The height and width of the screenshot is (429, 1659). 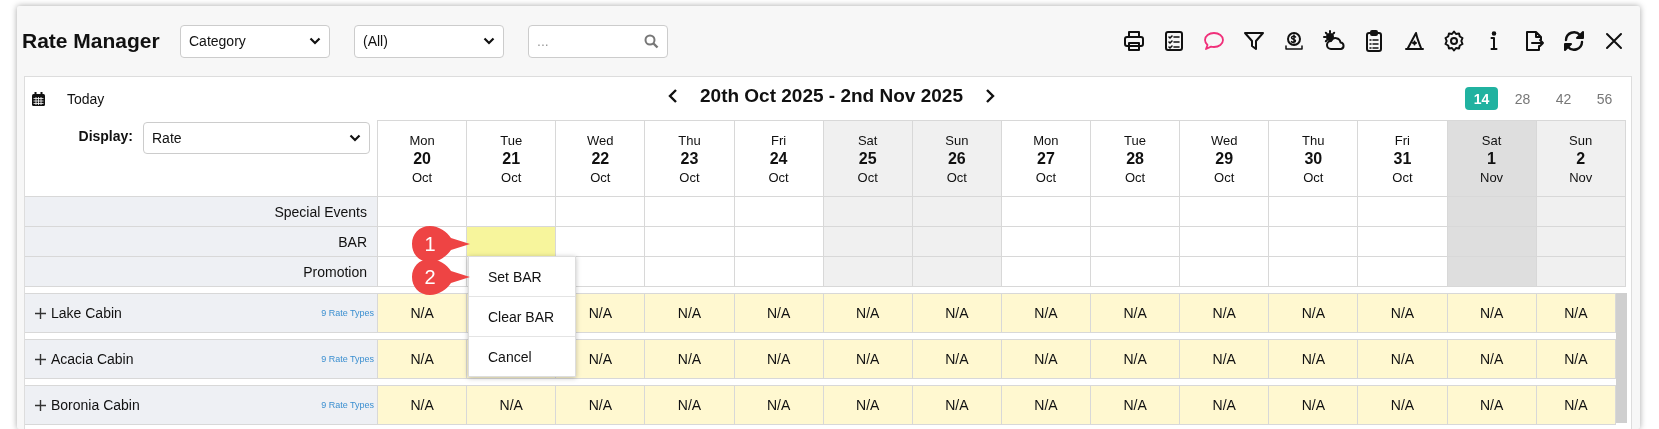 What do you see at coordinates (1604, 98) in the screenshot?
I see `period-button: 56` at bounding box center [1604, 98].